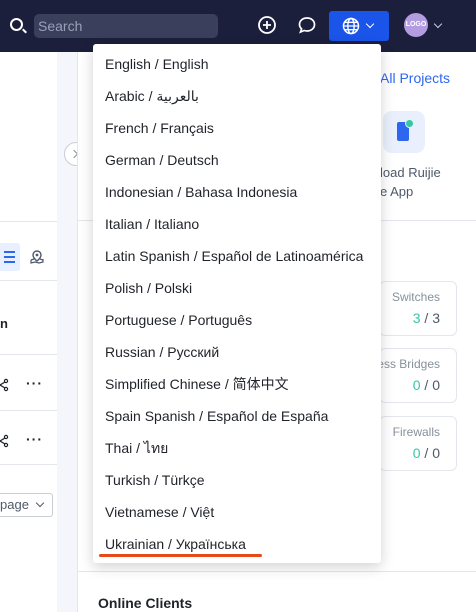 This screenshot has height=612, width=476. What do you see at coordinates (351, 26) in the screenshot?
I see `globe-icon` at bounding box center [351, 26].